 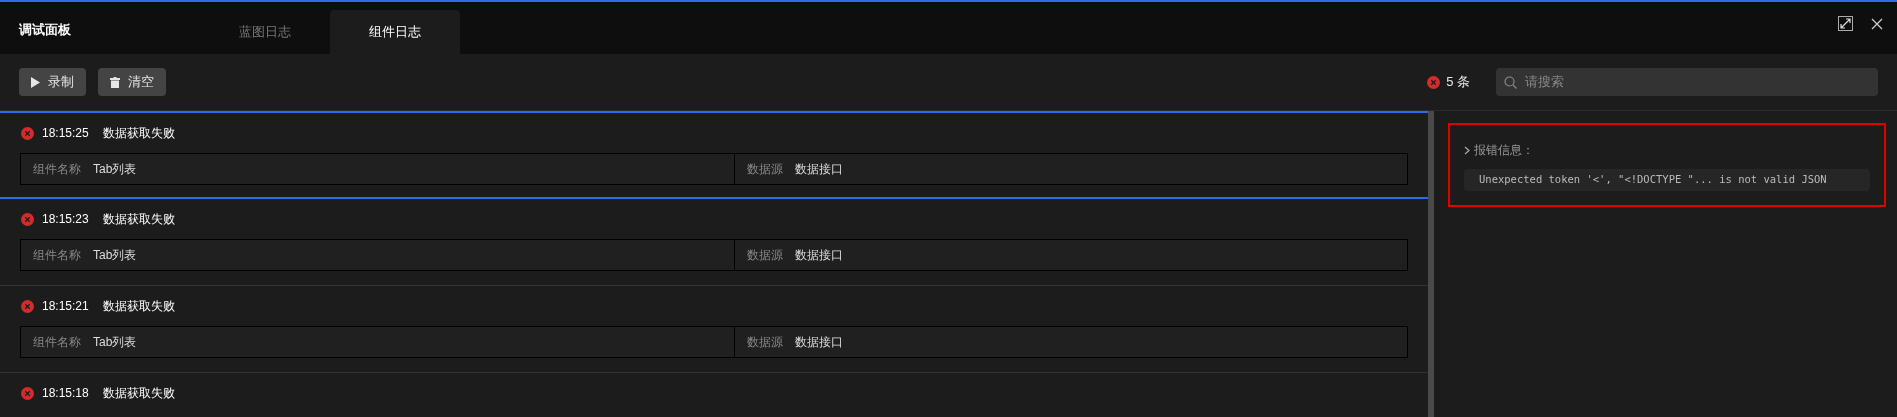 What do you see at coordinates (35, 82) in the screenshot?
I see `play-icon` at bounding box center [35, 82].